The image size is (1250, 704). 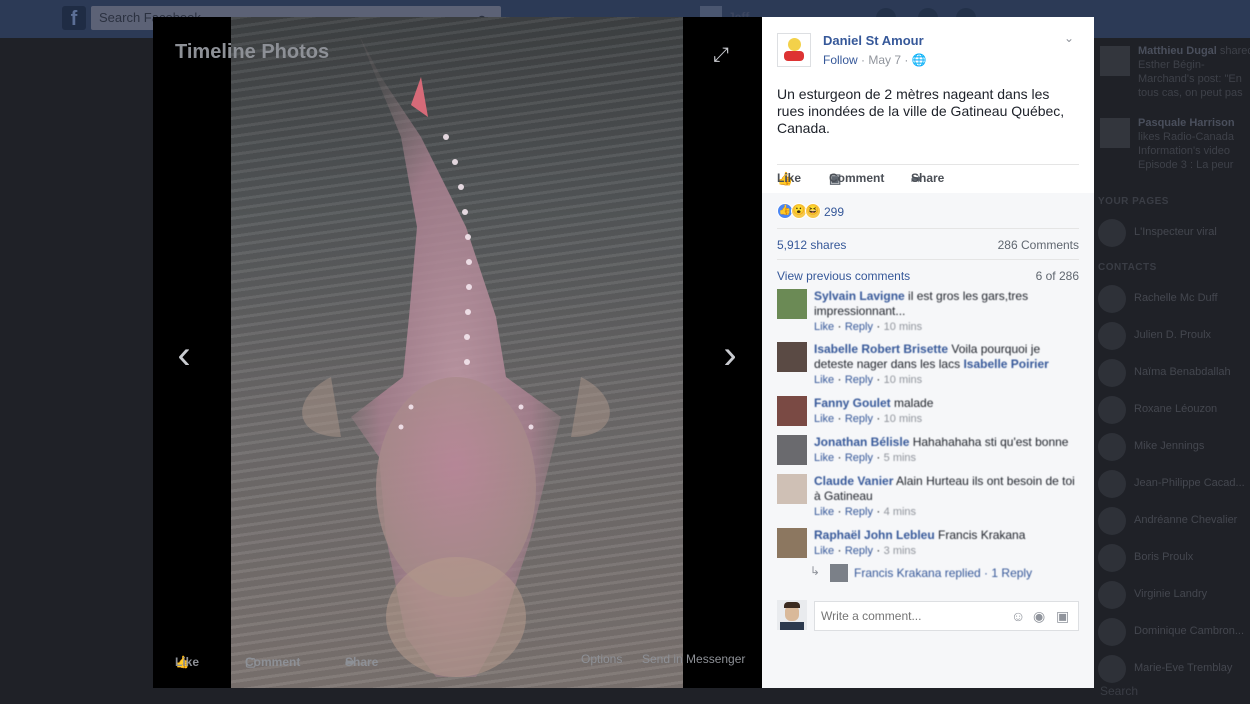 I want to click on contact-item: Roxane Léouzon, so click(x=1173, y=410).